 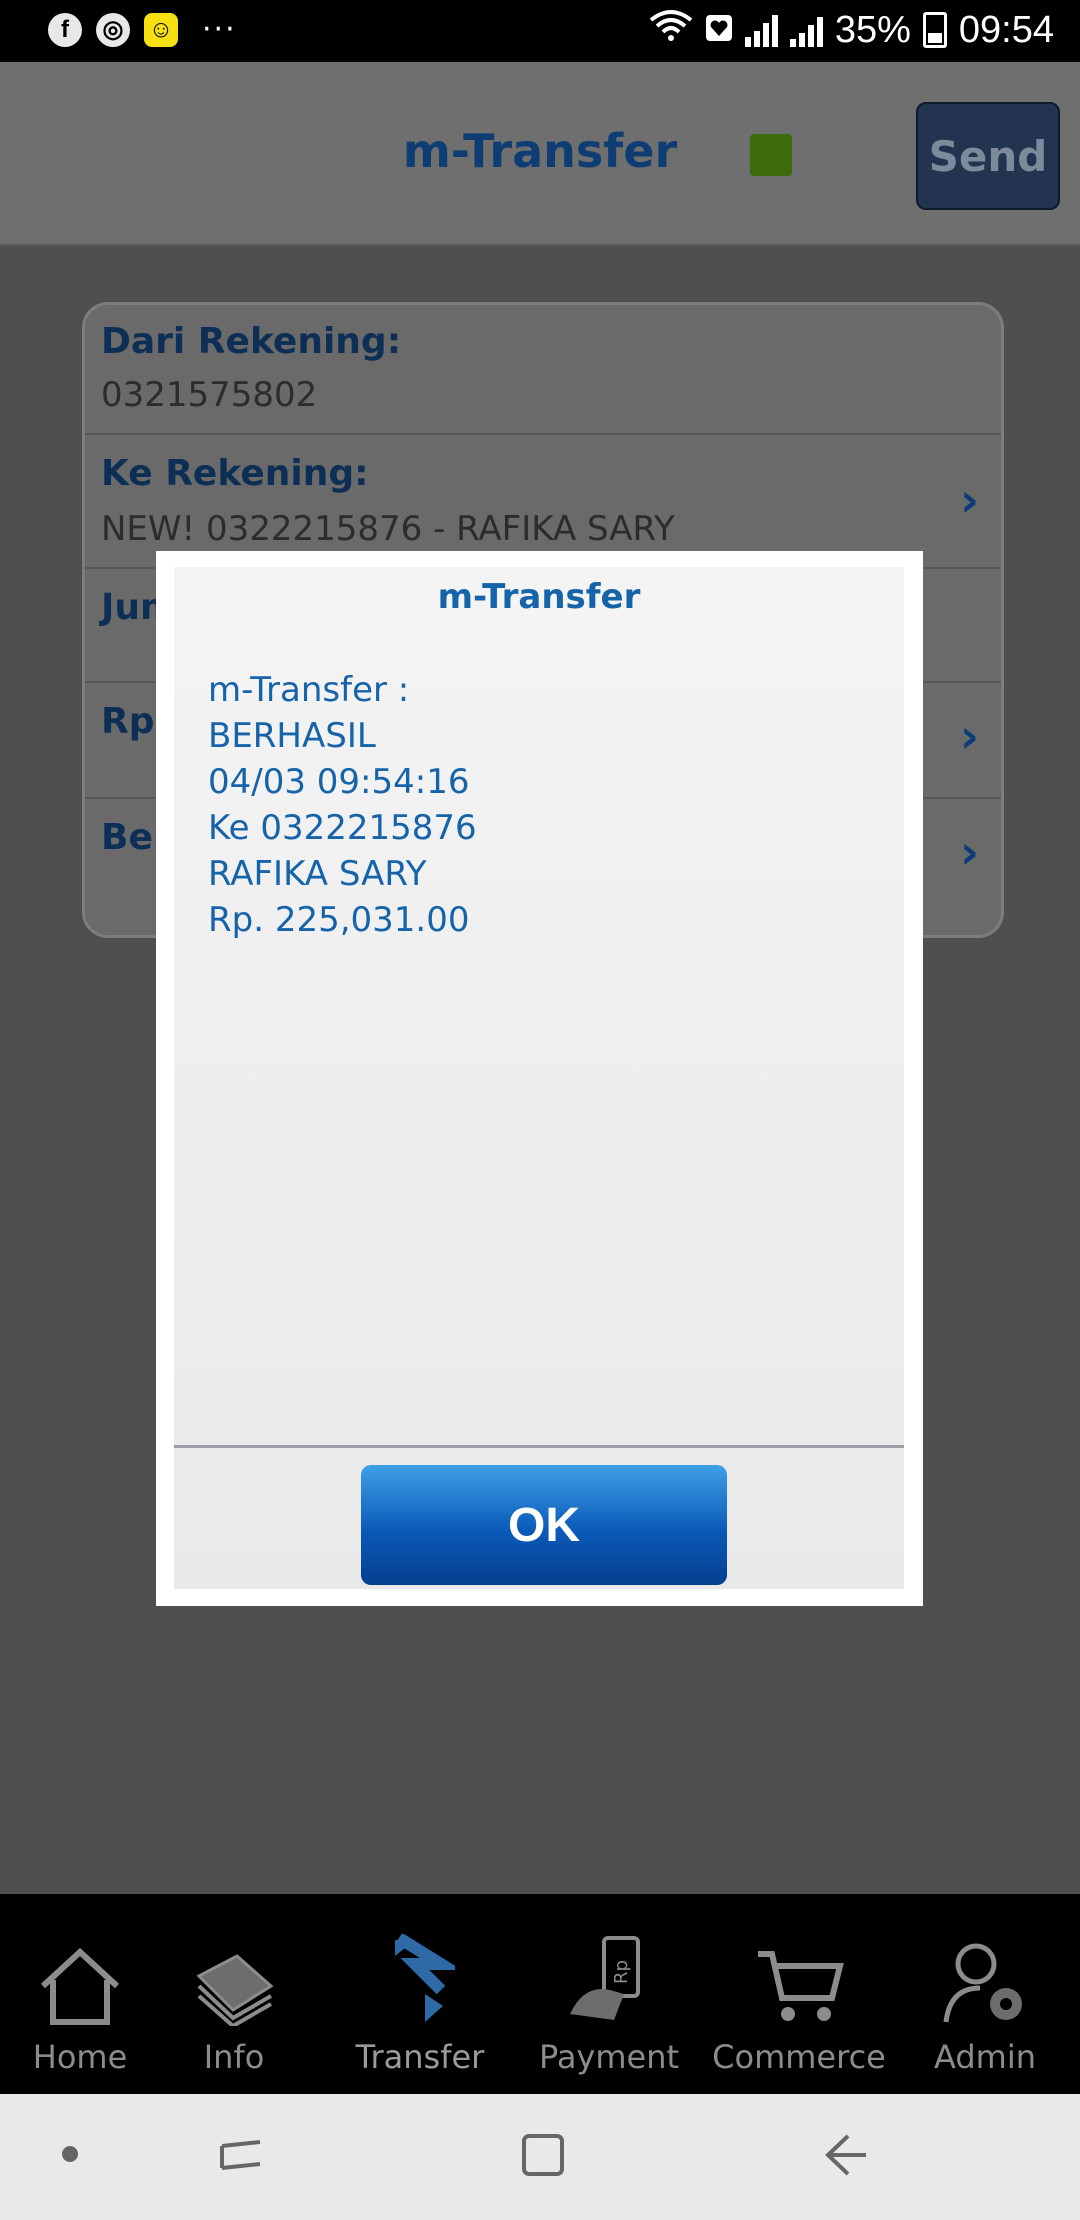 I want to click on status-indicator, so click(x=771, y=155).